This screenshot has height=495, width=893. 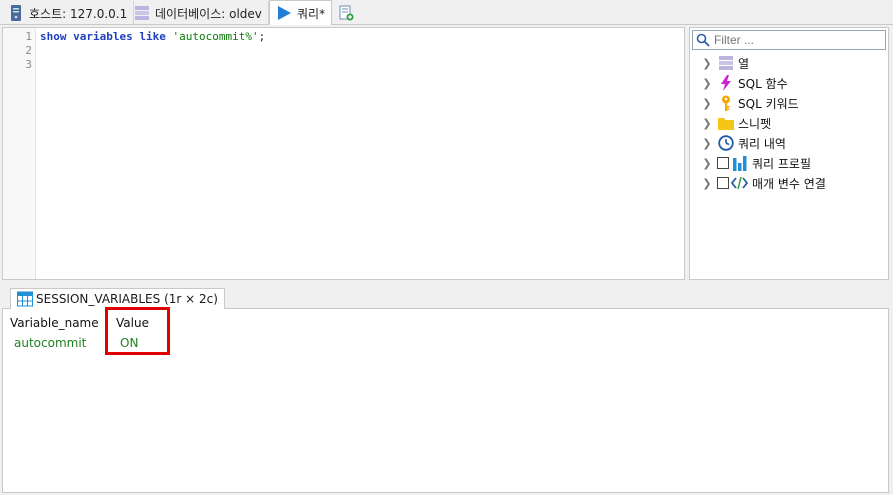 I want to click on highlight-box, so click(x=137, y=331).